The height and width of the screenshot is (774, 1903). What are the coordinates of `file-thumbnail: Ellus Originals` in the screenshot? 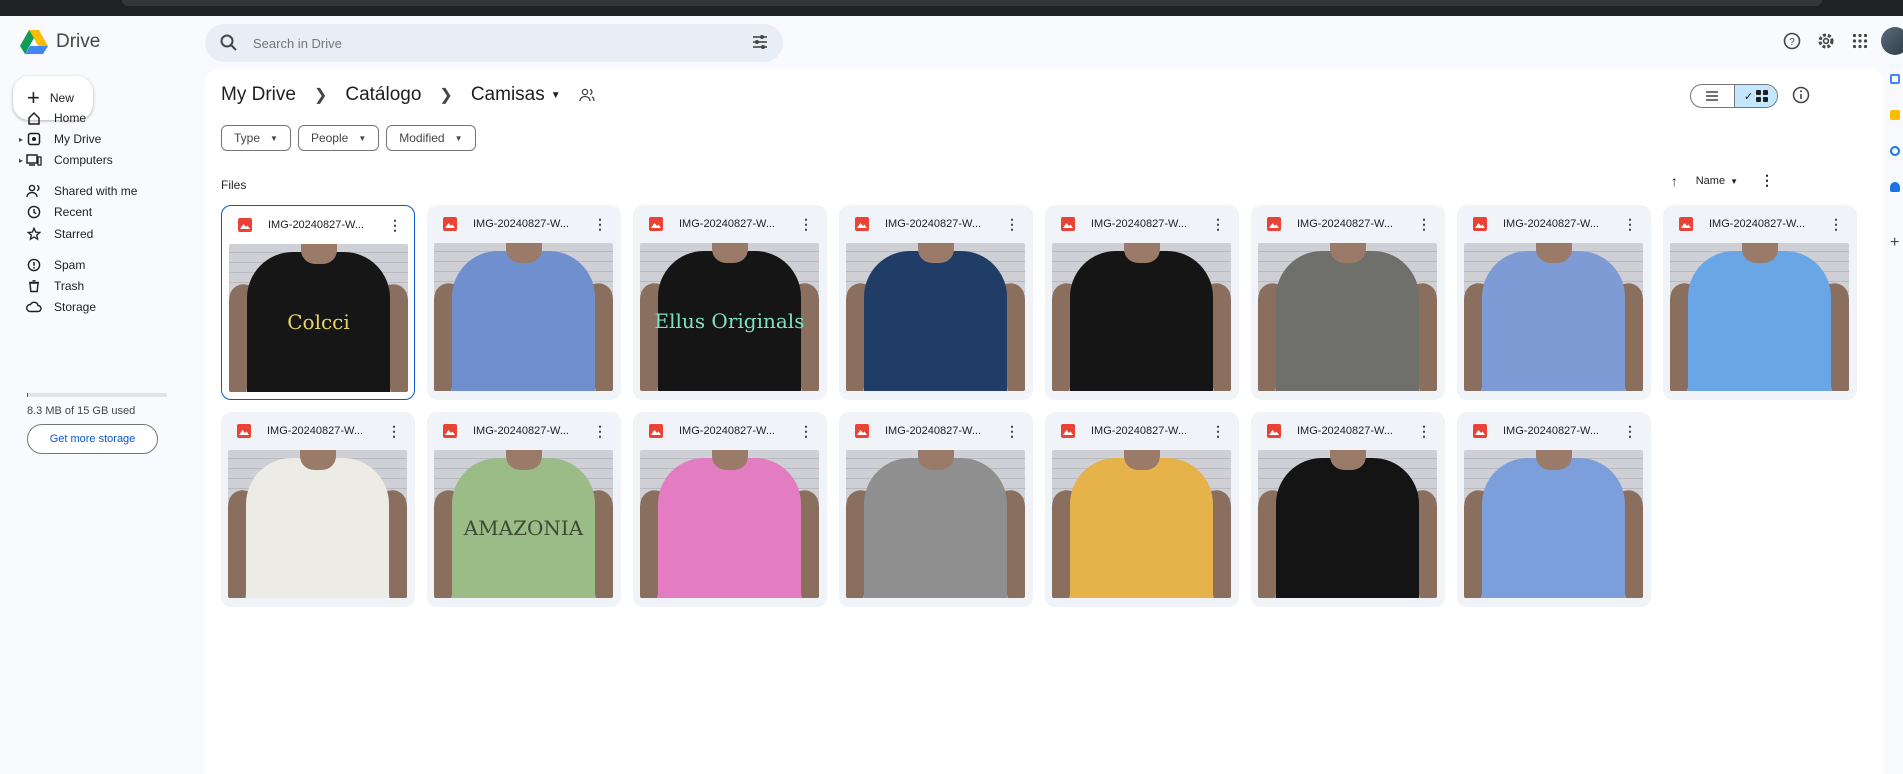 It's located at (729, 317).